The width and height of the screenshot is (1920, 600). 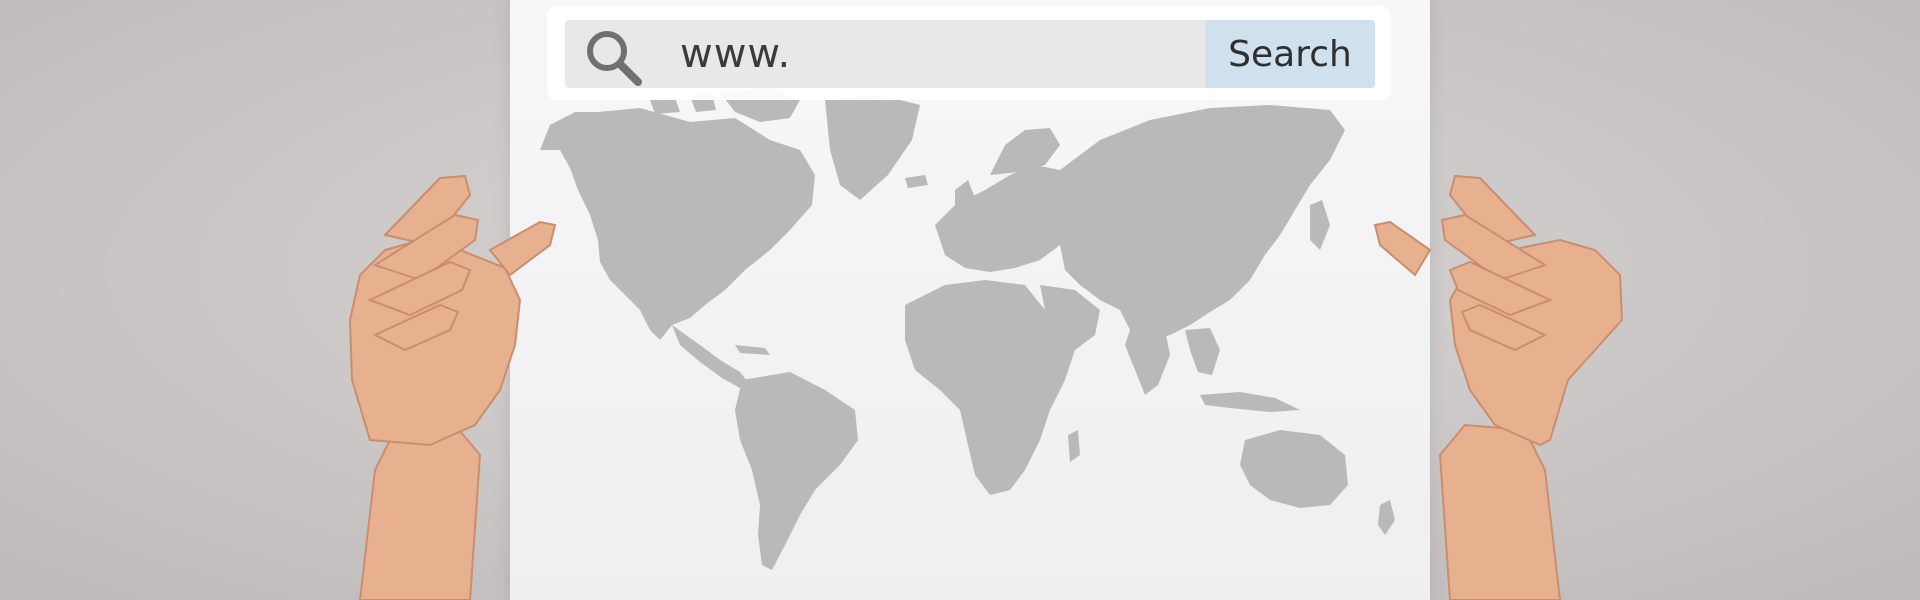 I want to click on search-url-text: www., so click(x=736, y=54).